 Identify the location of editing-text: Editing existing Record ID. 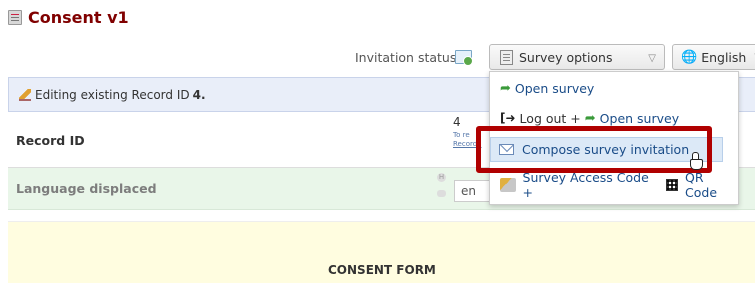
(112, 94).